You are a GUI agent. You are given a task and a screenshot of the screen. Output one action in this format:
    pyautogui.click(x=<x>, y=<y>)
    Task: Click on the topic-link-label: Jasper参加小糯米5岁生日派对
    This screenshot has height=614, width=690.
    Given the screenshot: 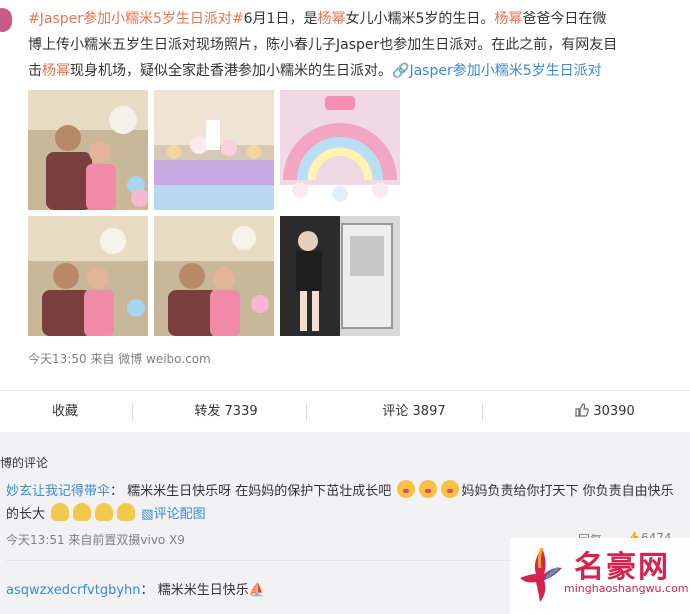 What is the action you would take?
    pyautogui.click(x=505, y=71)
    